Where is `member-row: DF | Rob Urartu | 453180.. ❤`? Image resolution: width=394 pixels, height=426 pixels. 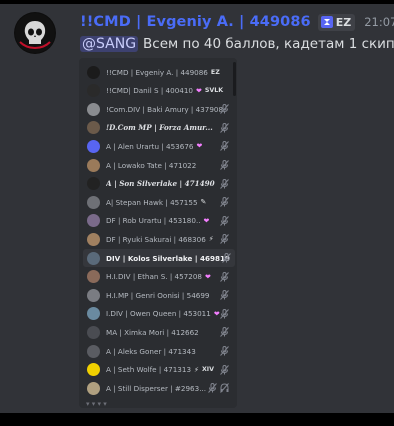
member-row: DF | Rob Urartu | 453180.. ❤ is located at coordinates (160, 221).